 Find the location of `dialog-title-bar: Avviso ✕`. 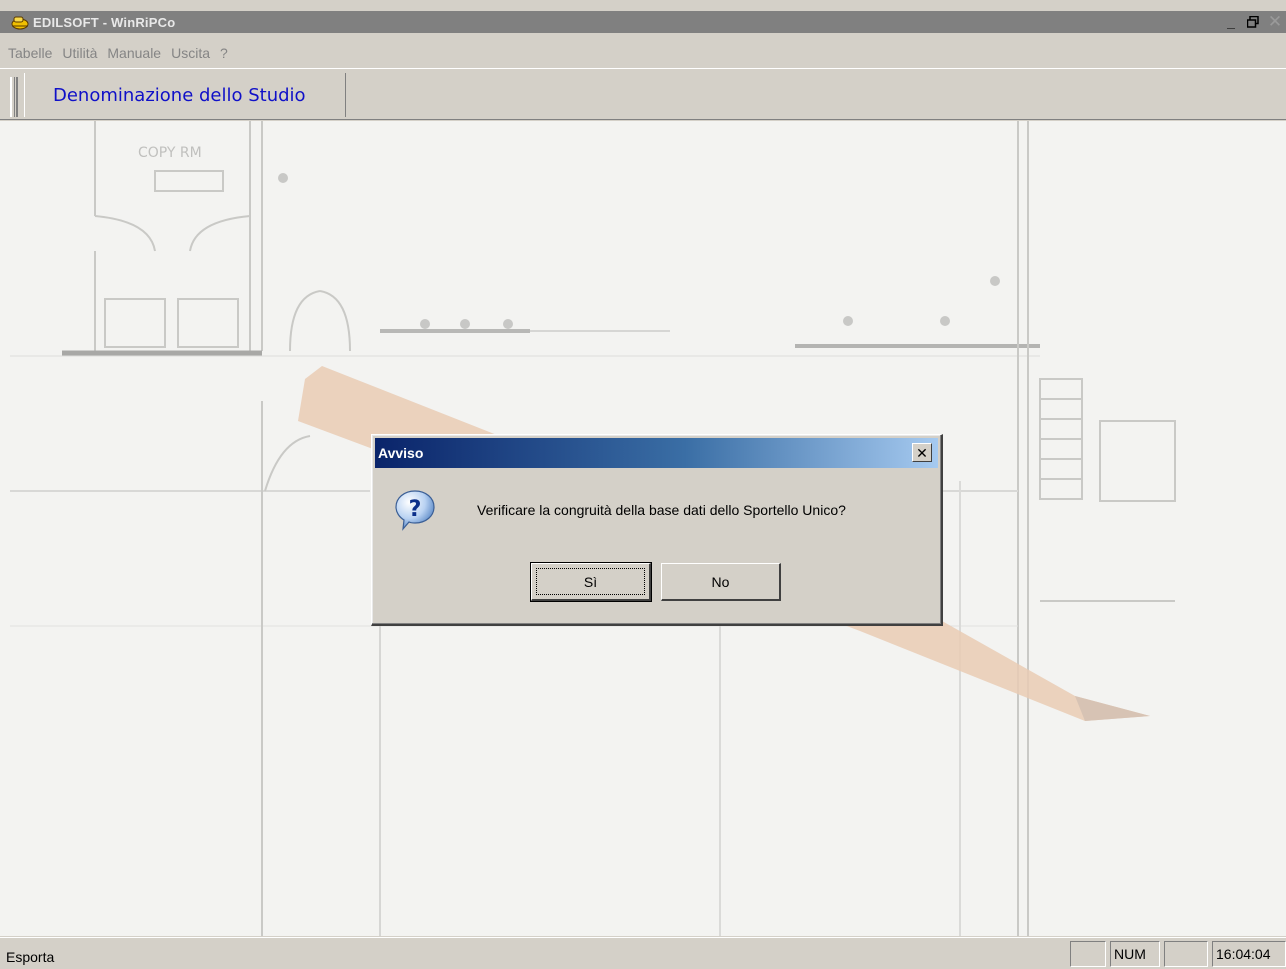

dialog-title-bar: Avviso ✕ is located at coordinates (656, 453).